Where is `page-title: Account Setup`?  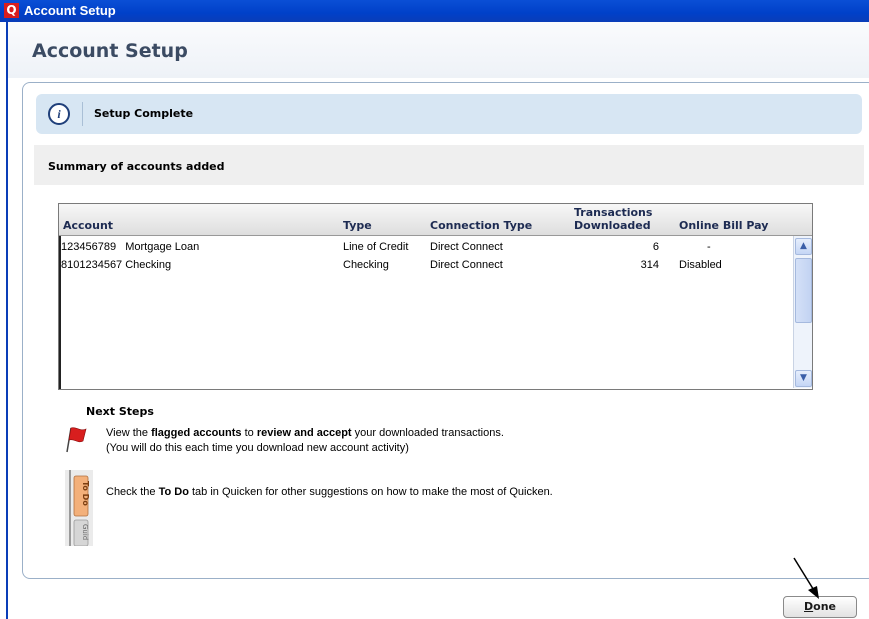
page-title: Account Setup is located at coordinates (110, 51).